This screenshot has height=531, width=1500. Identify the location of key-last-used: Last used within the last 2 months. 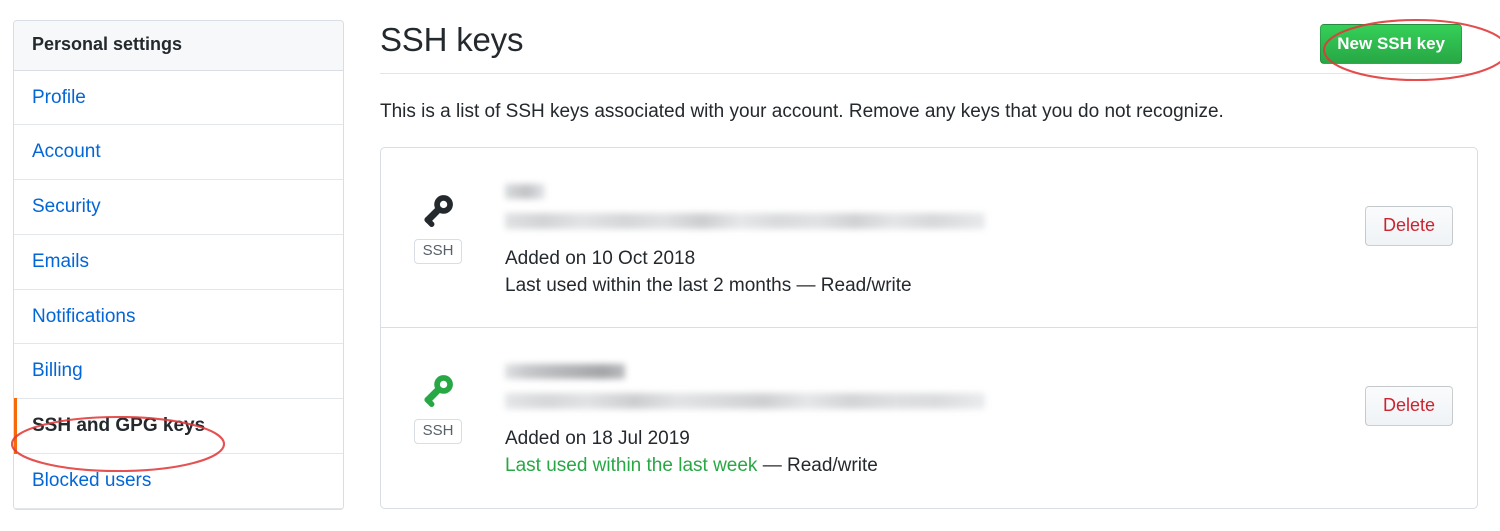
(648, 286).